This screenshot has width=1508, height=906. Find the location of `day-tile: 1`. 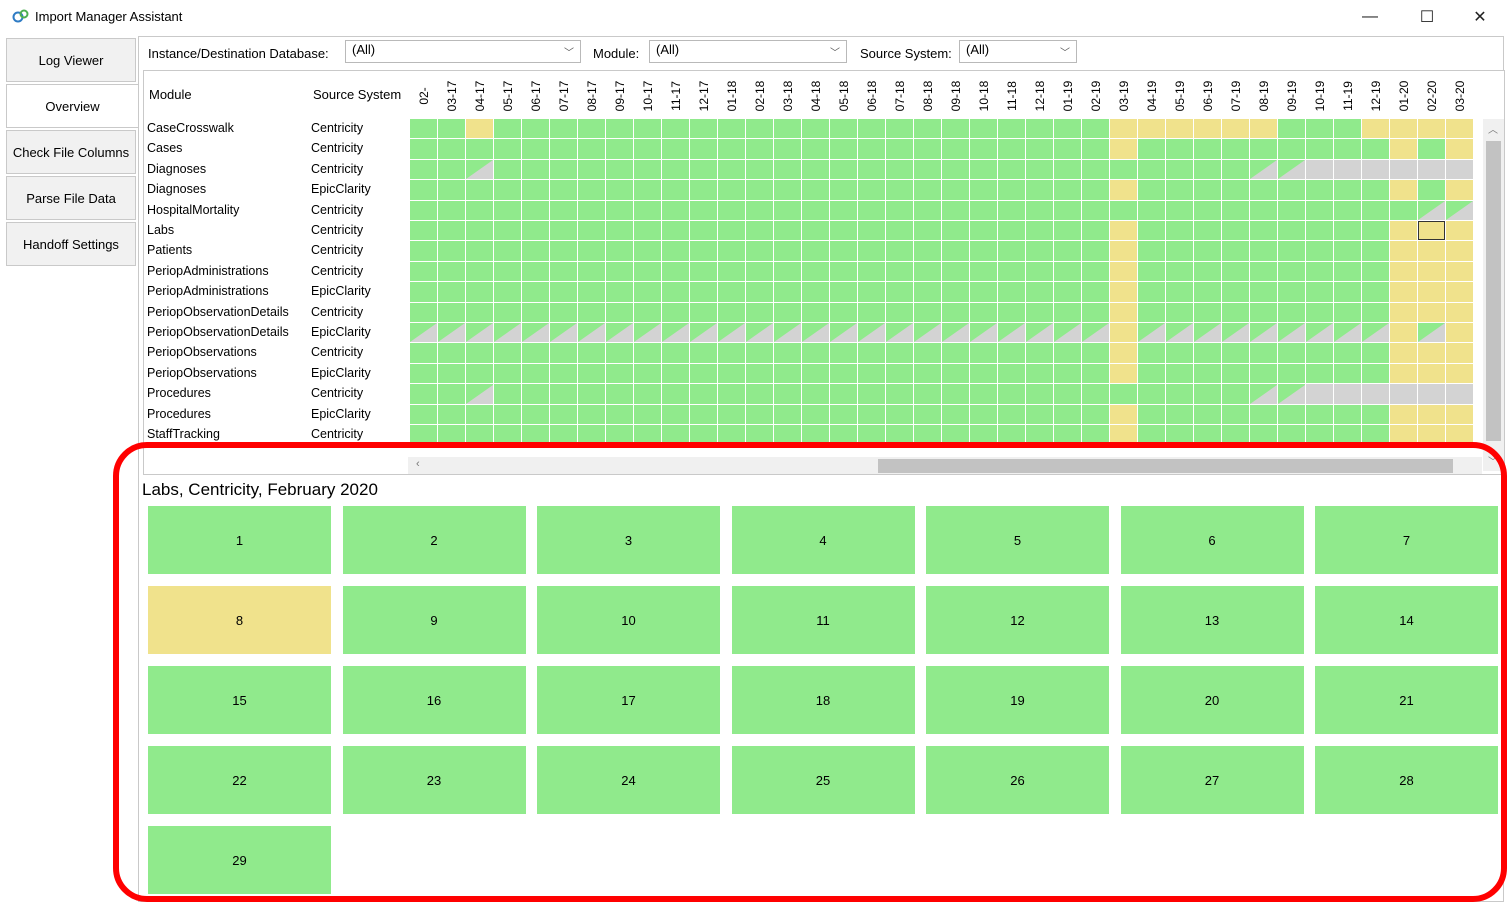

day-tile: 1 is located at coordinates (239, 540).